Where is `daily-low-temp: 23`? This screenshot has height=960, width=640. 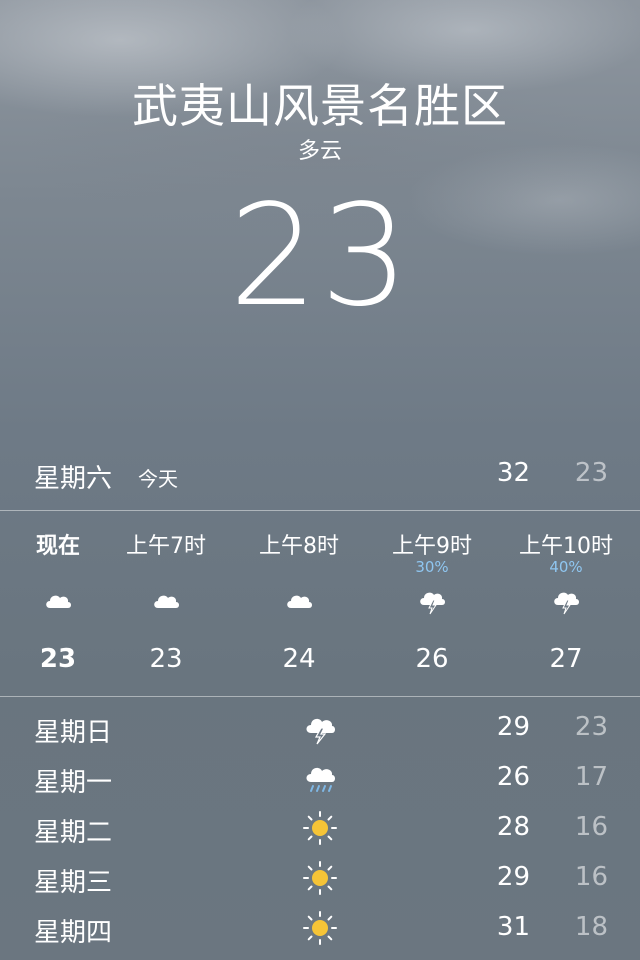 daily-low-temp: 23 is located at coordinates (591, 727).